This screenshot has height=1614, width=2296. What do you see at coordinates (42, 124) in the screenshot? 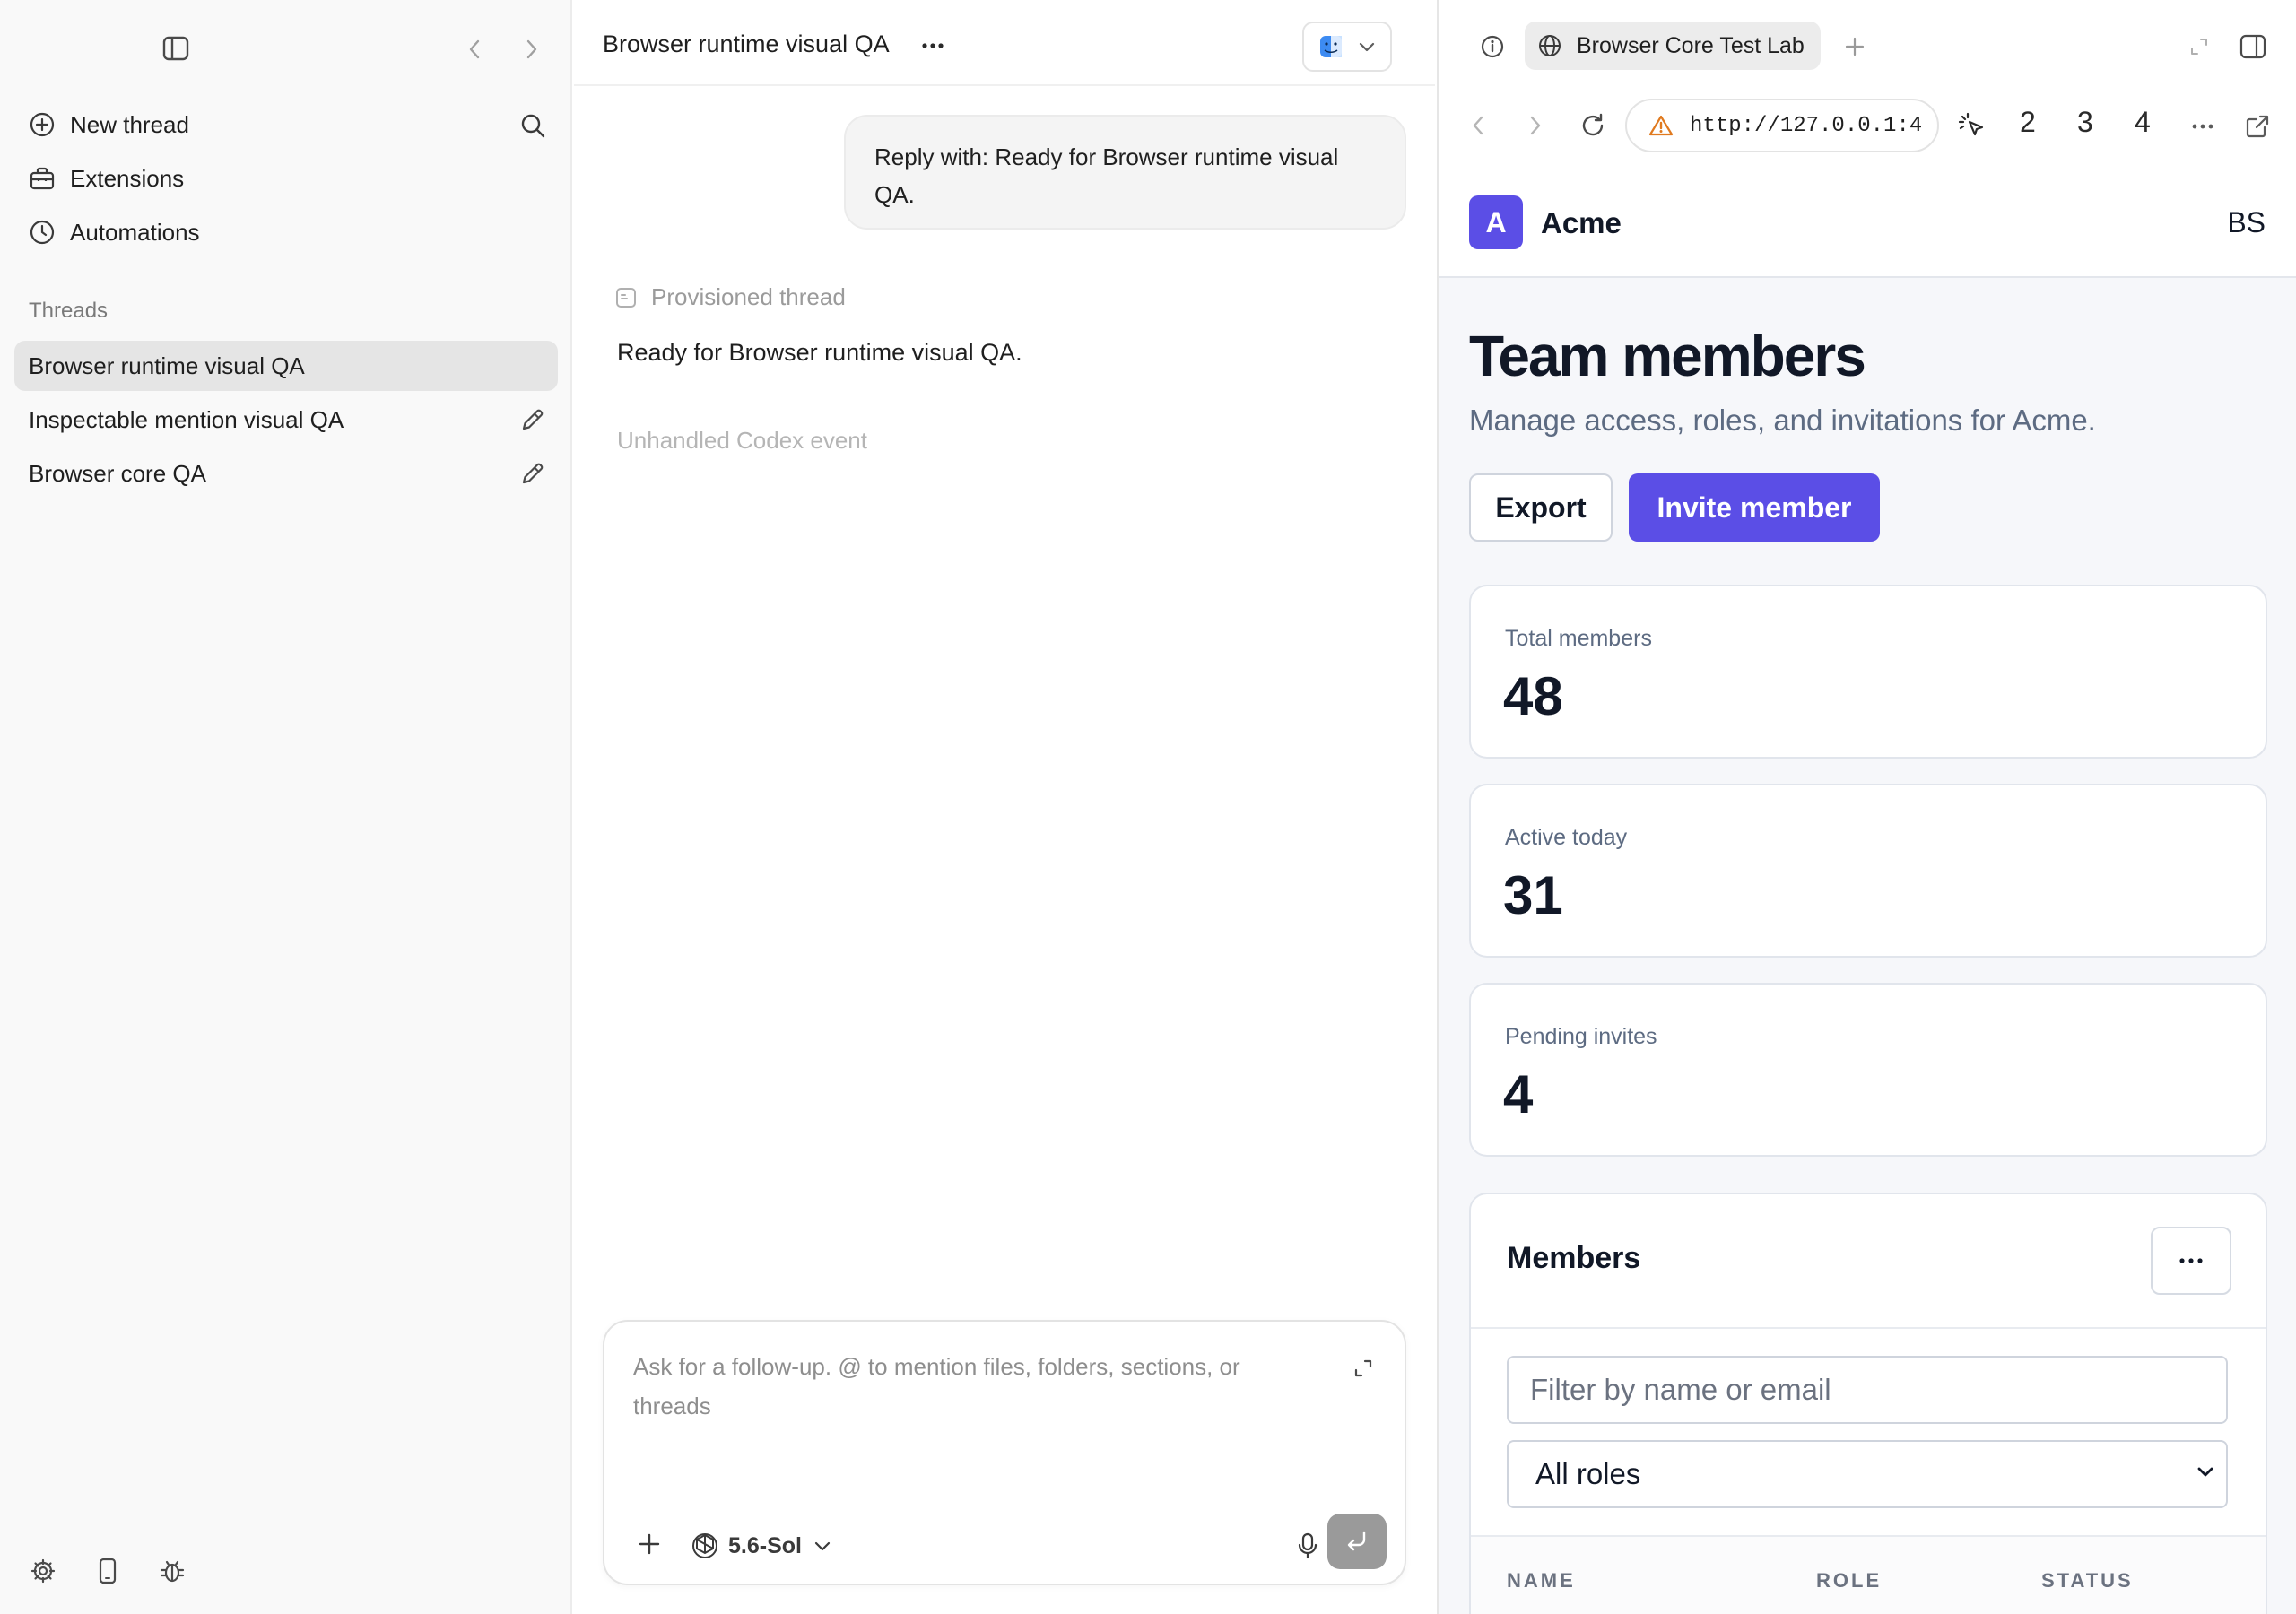
I see `plus-circle-icon` at bounding box center [42, 124].